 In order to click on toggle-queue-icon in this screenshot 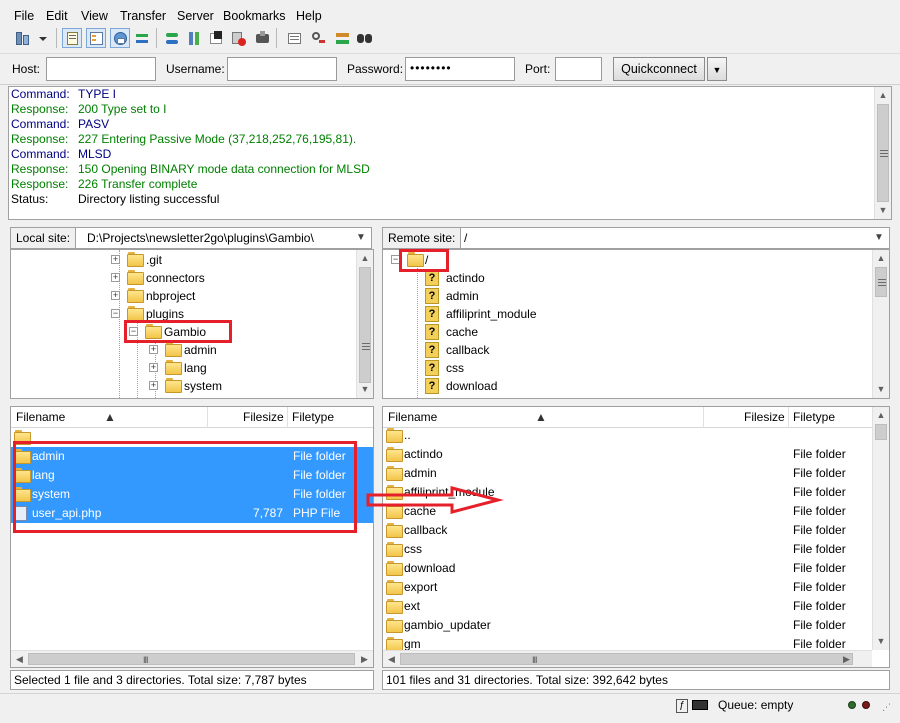, I will do `click(142, 38)`.